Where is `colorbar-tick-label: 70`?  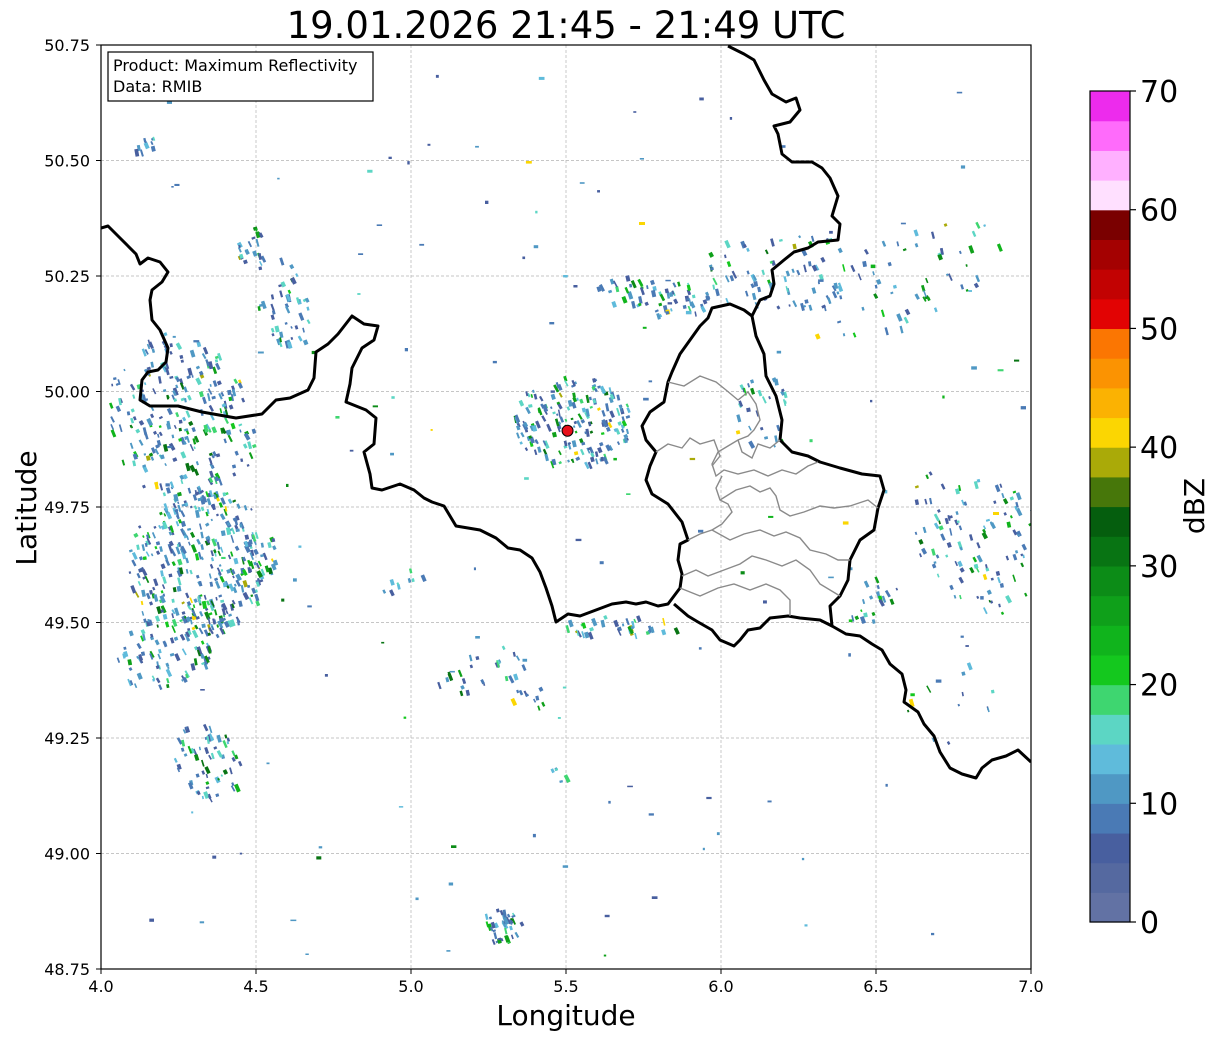 colorbar-tick-label: 70 is located at coordinates (1159, 92).